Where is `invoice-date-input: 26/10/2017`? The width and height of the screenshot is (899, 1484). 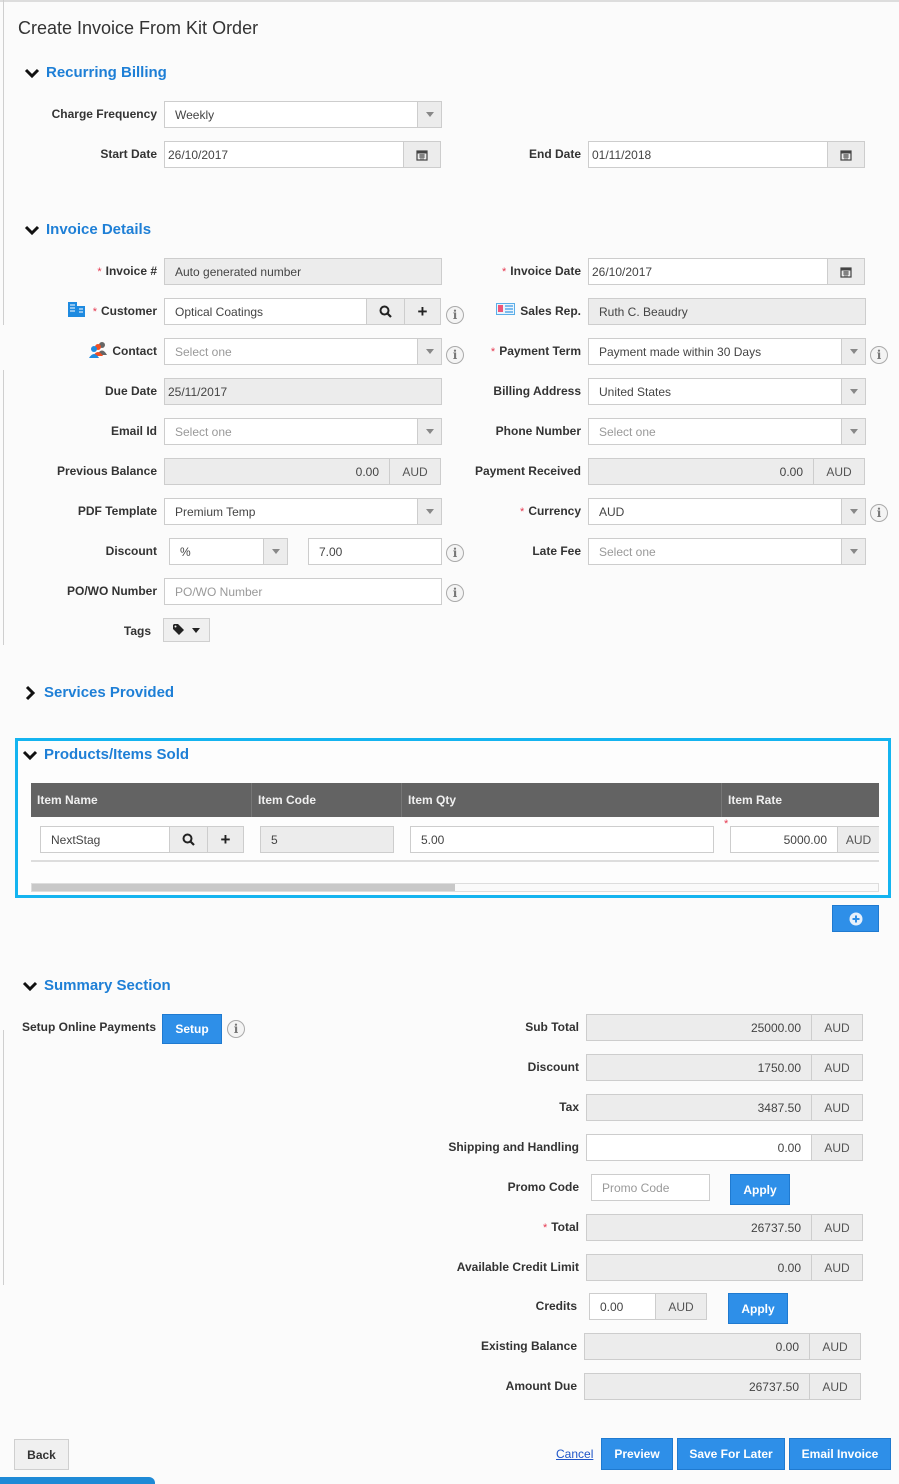
invoice-date-input: 26/10/2017 is located at coordinates (726, 271).